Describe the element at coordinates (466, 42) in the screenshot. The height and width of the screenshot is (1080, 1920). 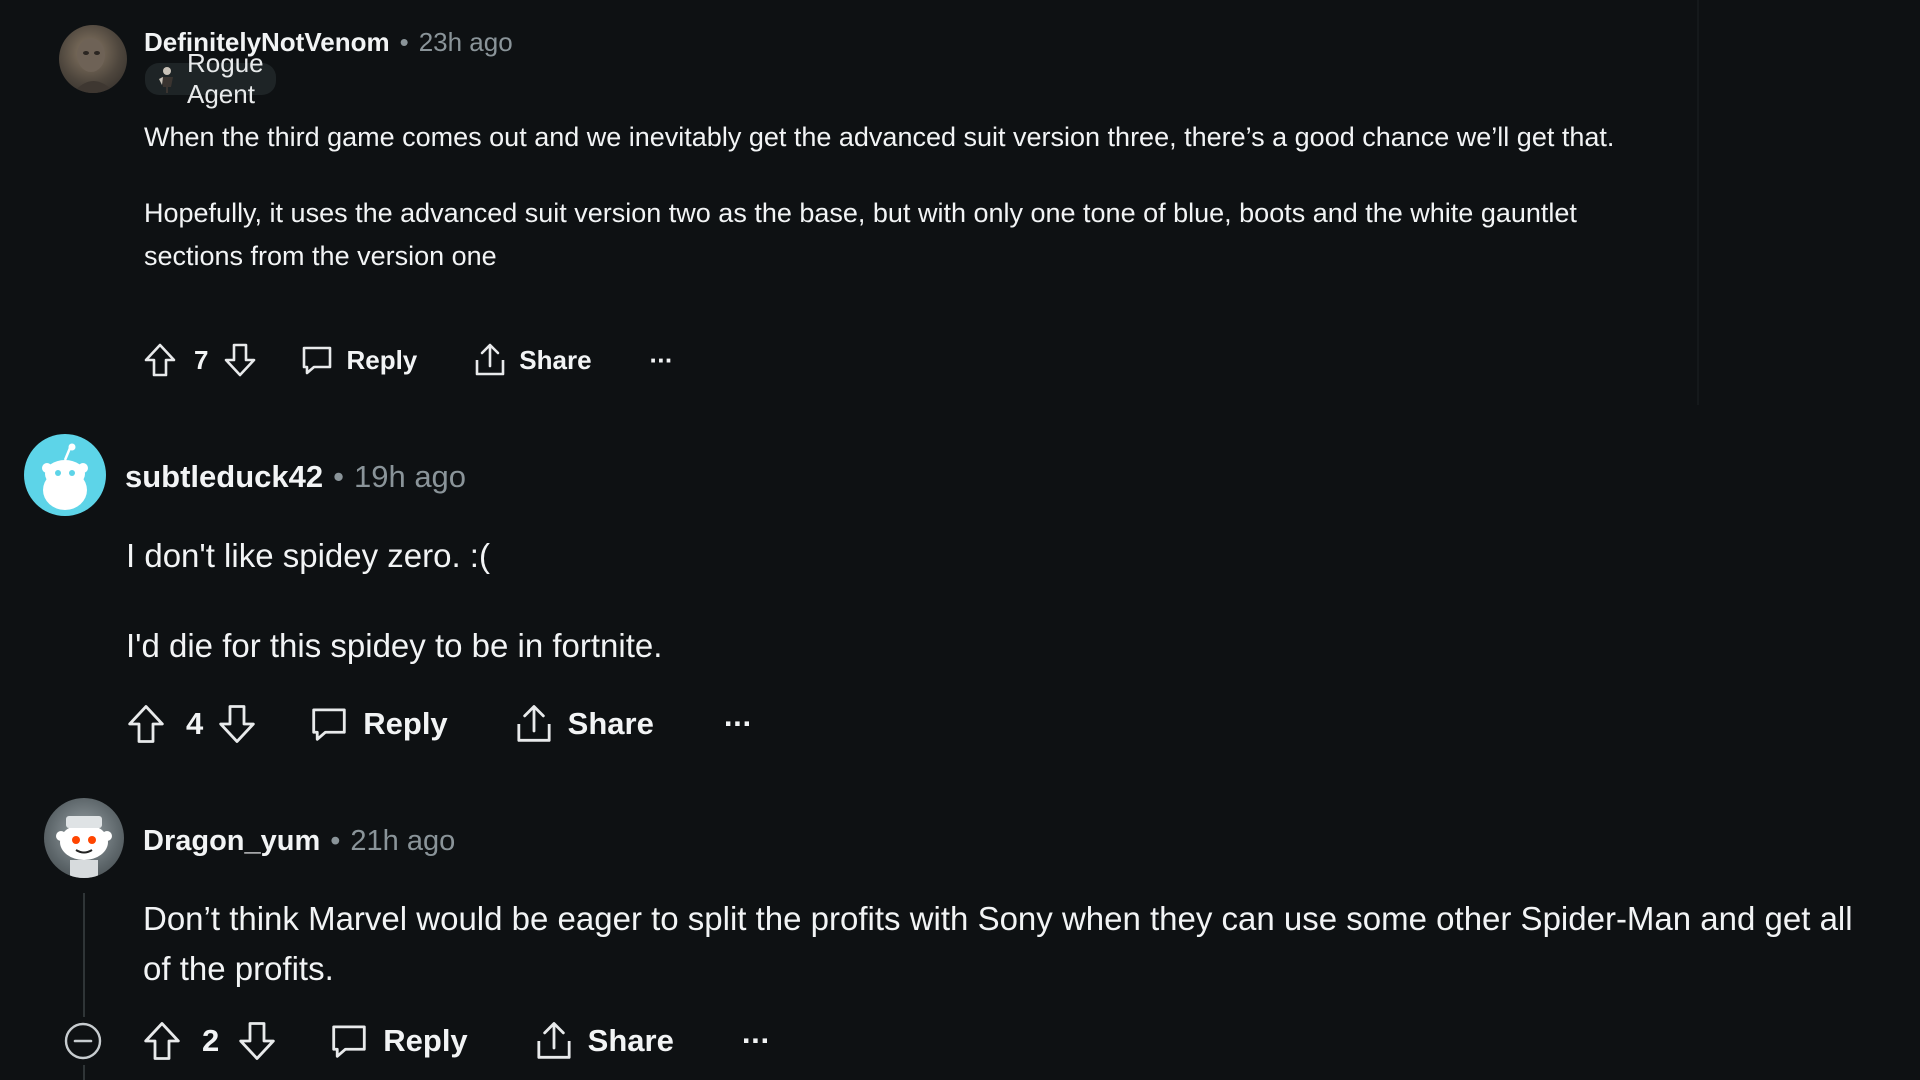
I see `timestamp: 23h ago` at that location.